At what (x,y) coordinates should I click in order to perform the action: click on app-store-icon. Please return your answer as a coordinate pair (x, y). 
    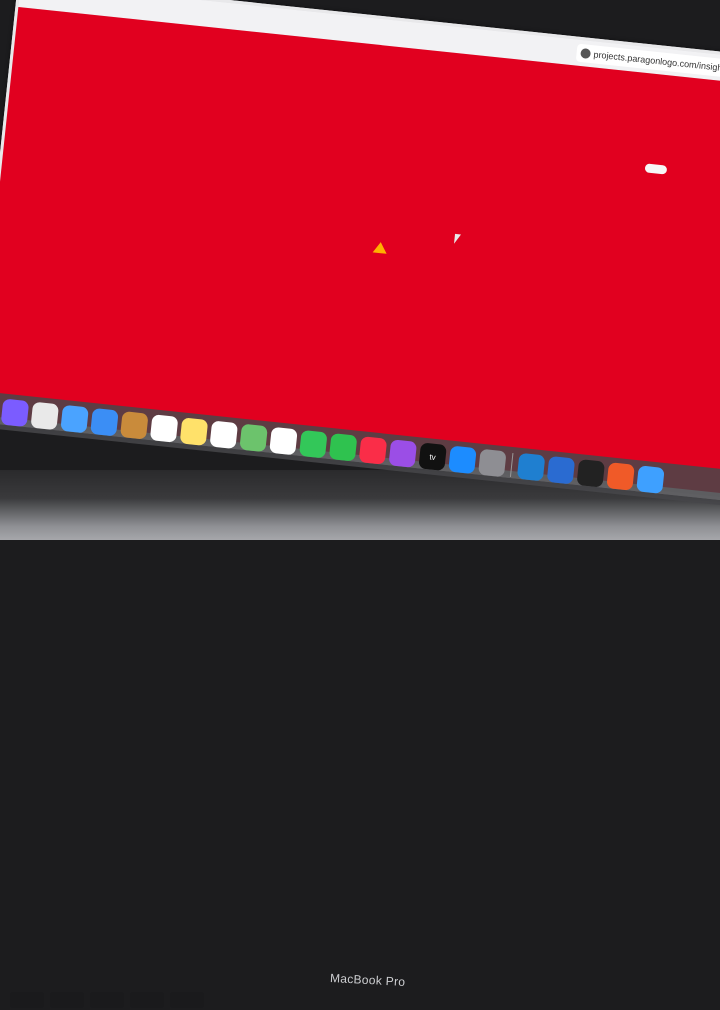
    Looking at the image, I should click on (462, 460).